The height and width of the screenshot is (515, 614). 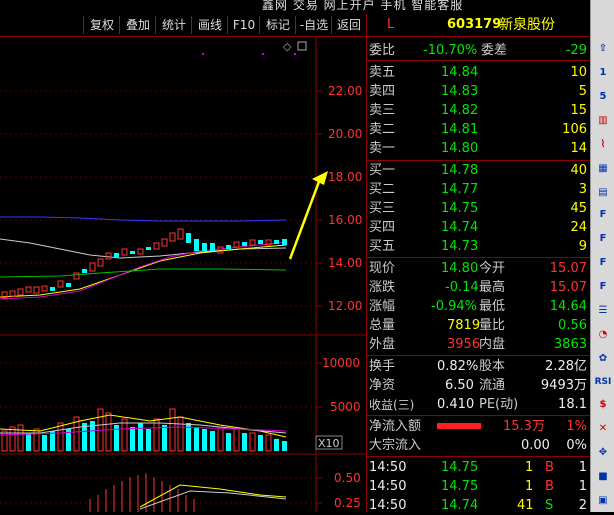 I want to click on stock-name: 新泉股份, so click(x=527, y=25).